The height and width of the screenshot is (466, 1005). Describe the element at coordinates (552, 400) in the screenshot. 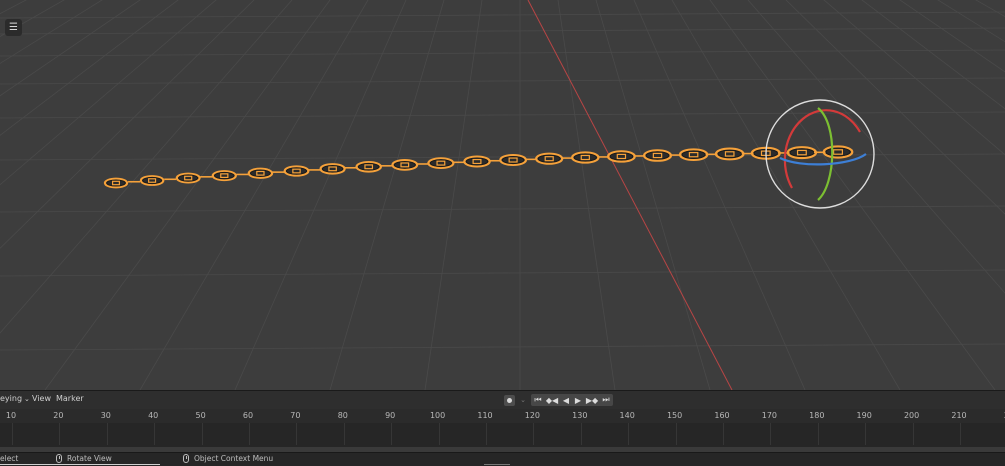

I see `prev-keyframe-icon: ◆◀` at that location.